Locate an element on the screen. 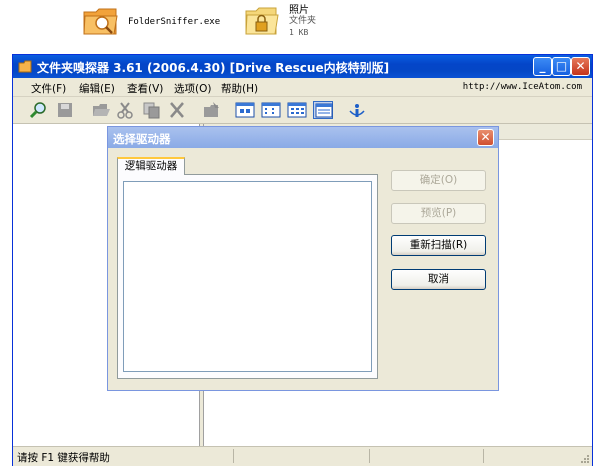 The height and width of the screenshot is (471, 600). large-icons-view-icon is located at coordinates (245, 110).